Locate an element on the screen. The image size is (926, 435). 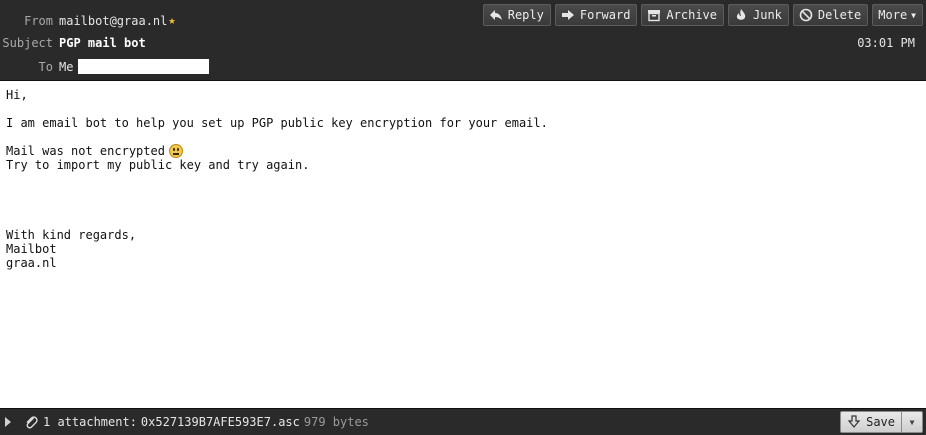
junk-flame-icon is located at coordinates (741, 15).